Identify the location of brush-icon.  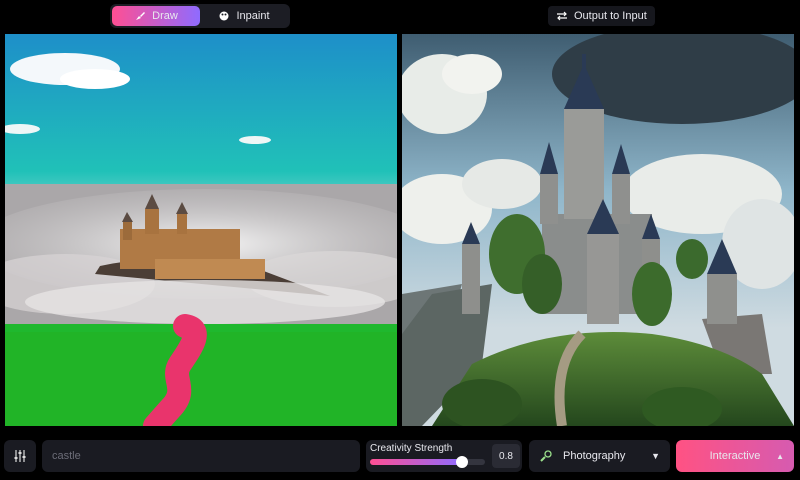
(141, 16).